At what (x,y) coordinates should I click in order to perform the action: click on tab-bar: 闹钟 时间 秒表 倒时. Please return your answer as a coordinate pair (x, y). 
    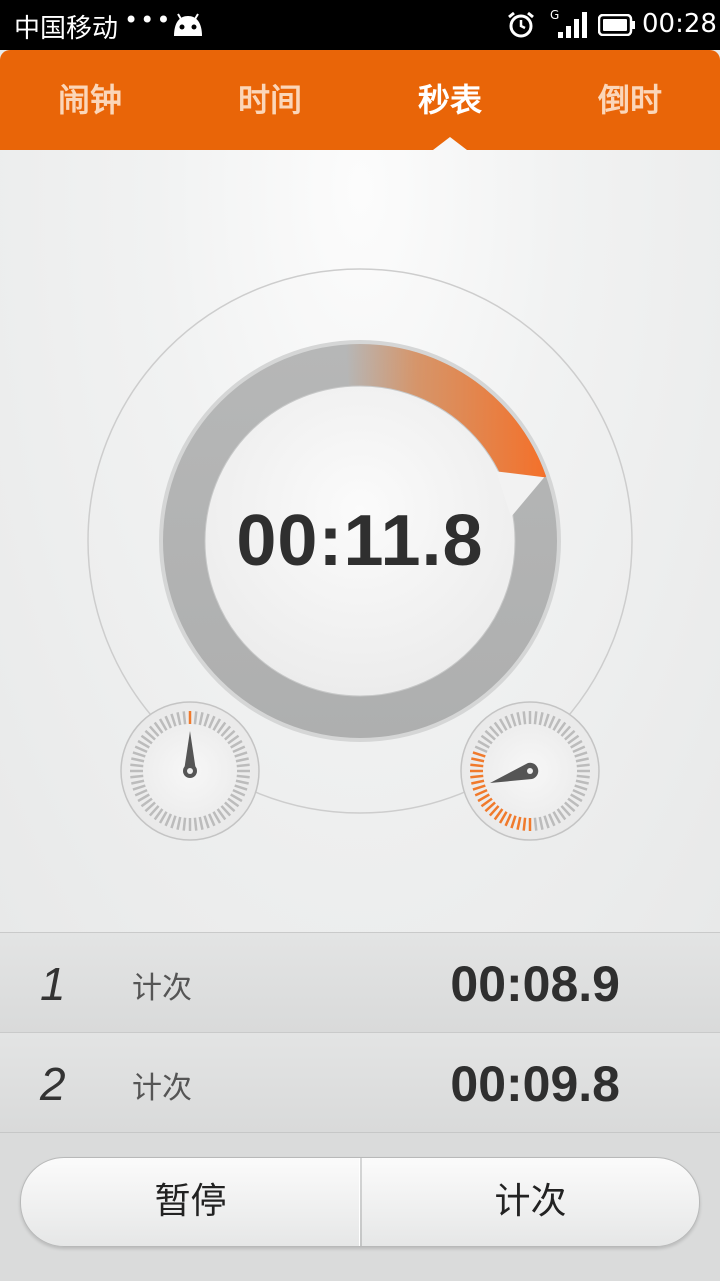
    Looking at the image, I should click on (360, 100).